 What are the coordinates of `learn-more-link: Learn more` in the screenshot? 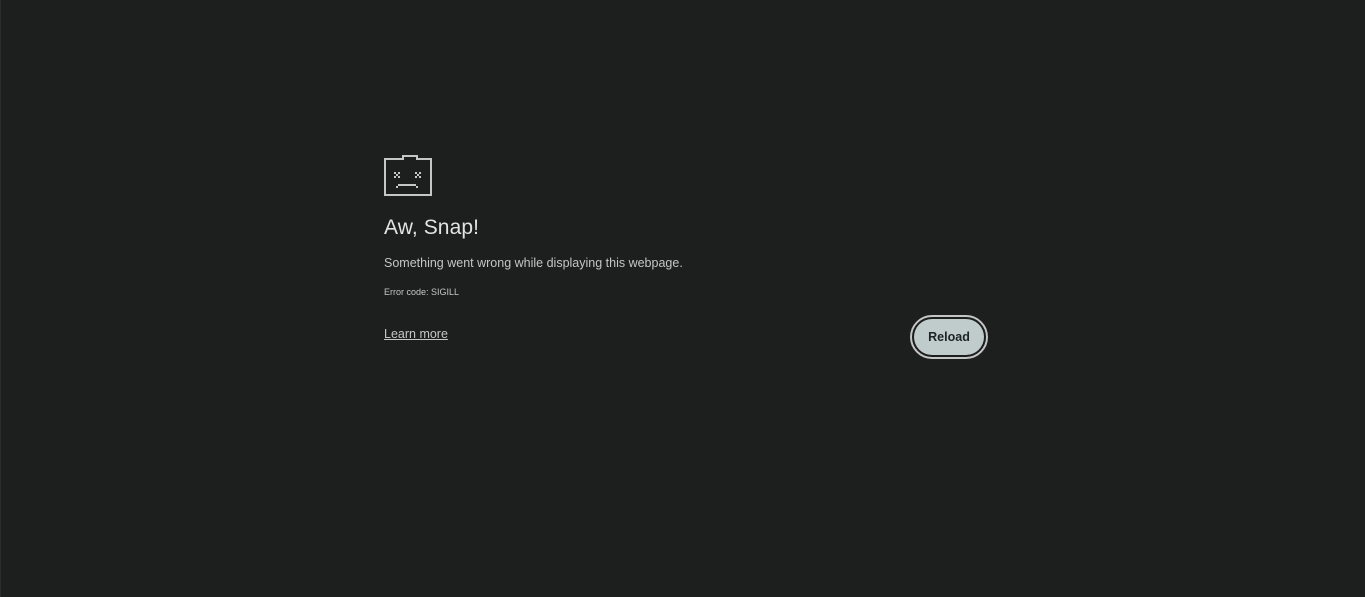 It's located at (416, 334).